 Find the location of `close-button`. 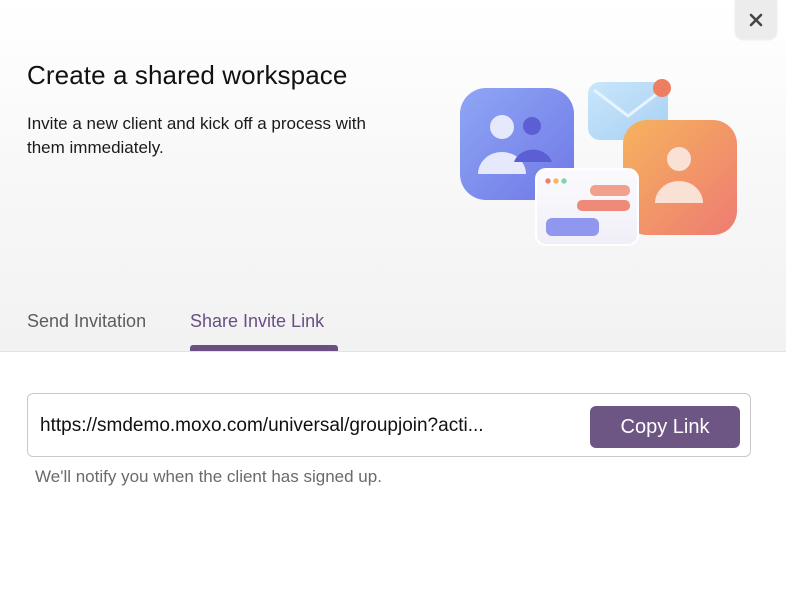

close-button is located at coordinates (756, 19).